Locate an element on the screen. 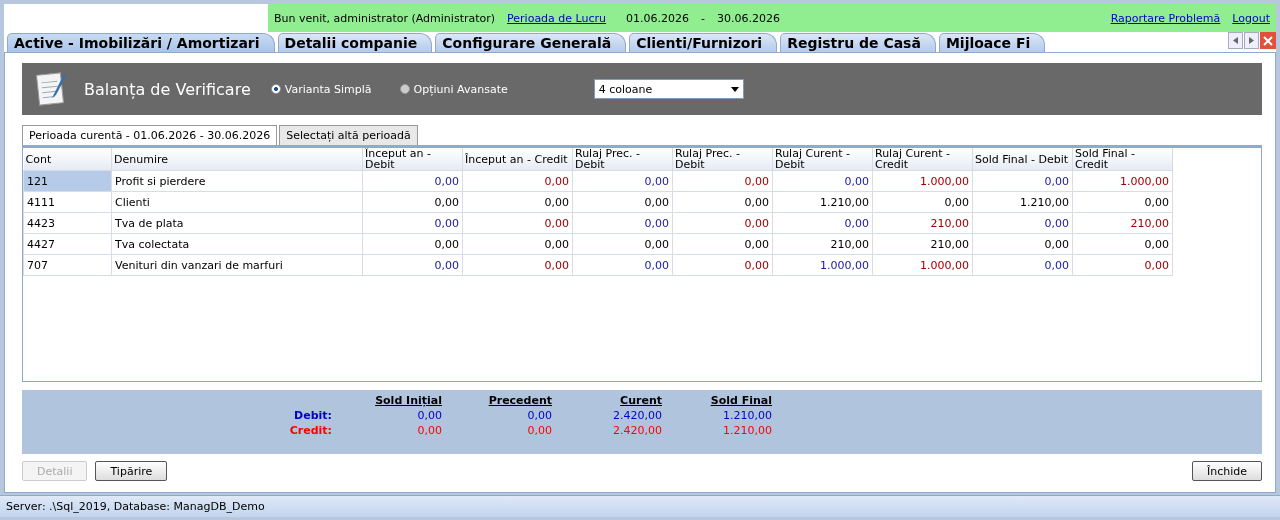 This screenshot has height=520, width=1280. module-tab: Detalii companie is located at coordinates (355, 42).